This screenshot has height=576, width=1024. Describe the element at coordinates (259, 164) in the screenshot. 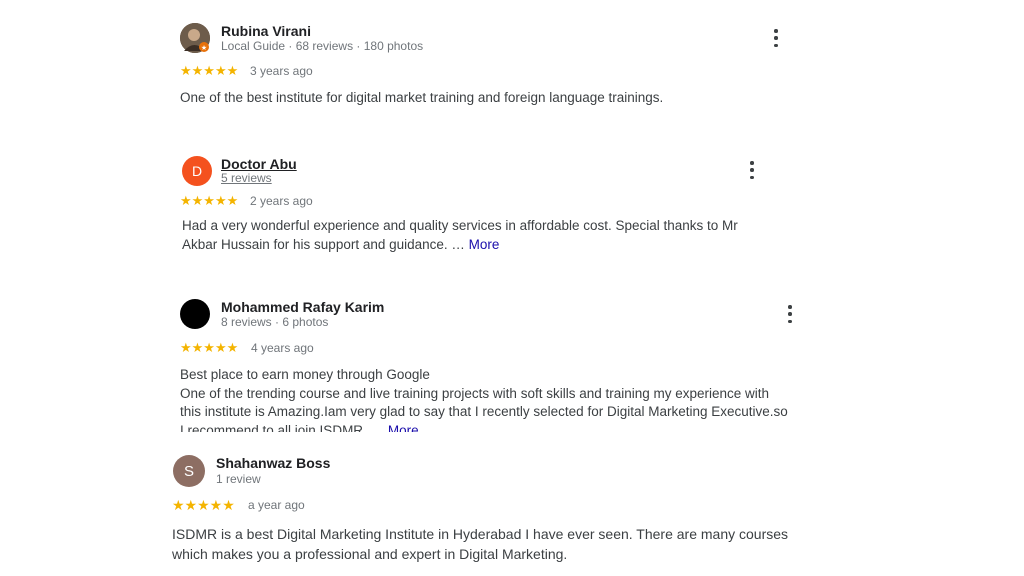

I see `reviewer-name: Doctor Abu` at that location.